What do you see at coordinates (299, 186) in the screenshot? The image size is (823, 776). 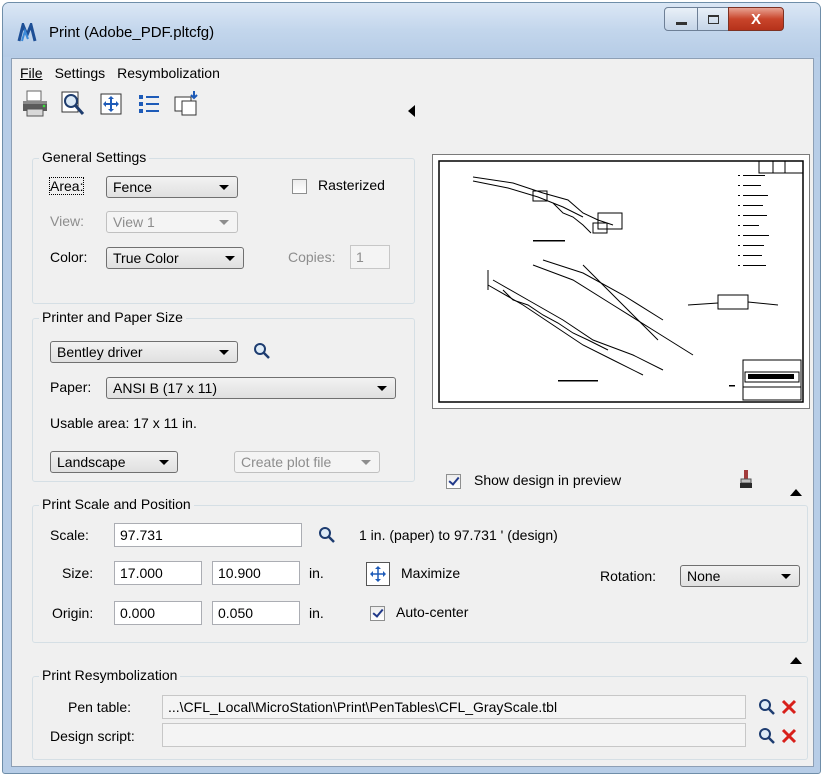 I see `rasterized-checkbox` at bounding box center [299, 186].